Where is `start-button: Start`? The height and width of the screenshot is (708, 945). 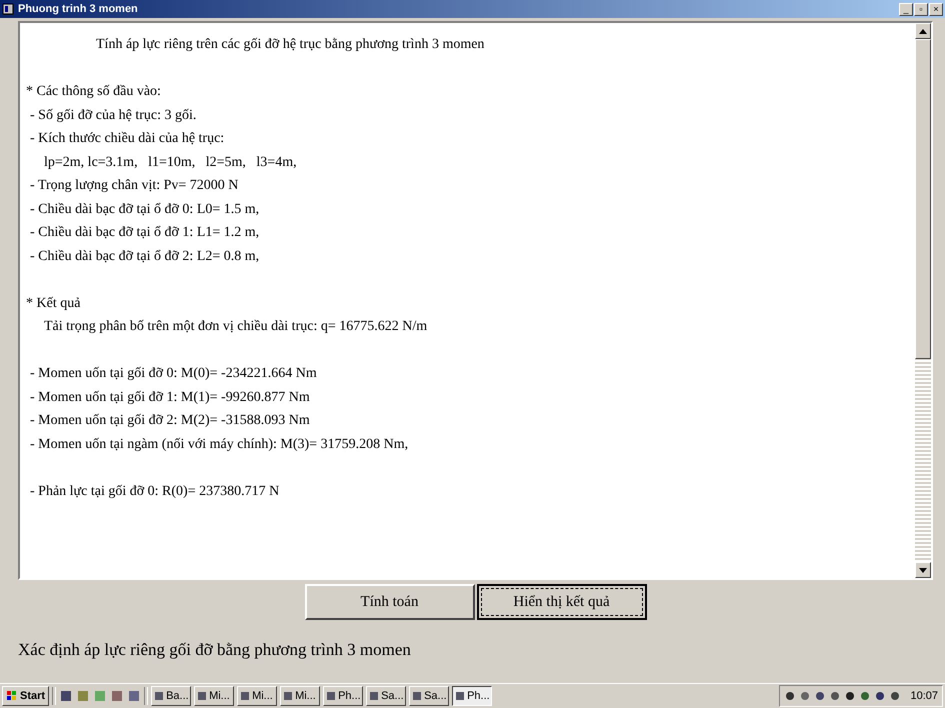
start-button: Start is located at coordinates (26, 696).